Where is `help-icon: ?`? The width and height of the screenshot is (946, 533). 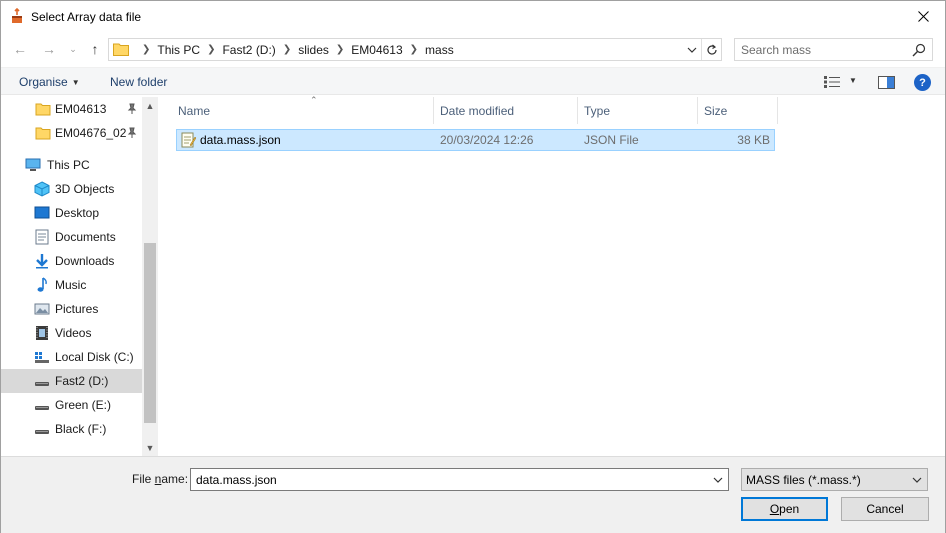 help-icon: ? is located at coordinates (922, 82).